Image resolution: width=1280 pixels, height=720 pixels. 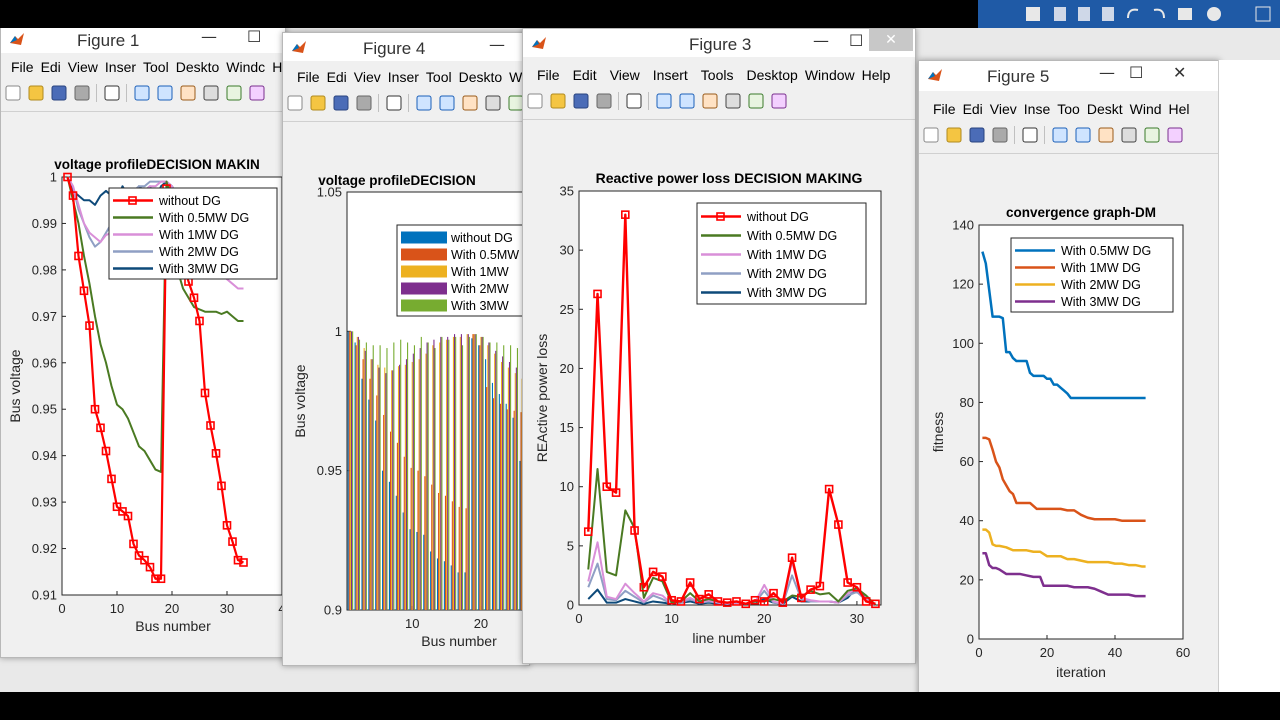 I want to click on x-axis-label: iteration, so click(x=1081, y=672).